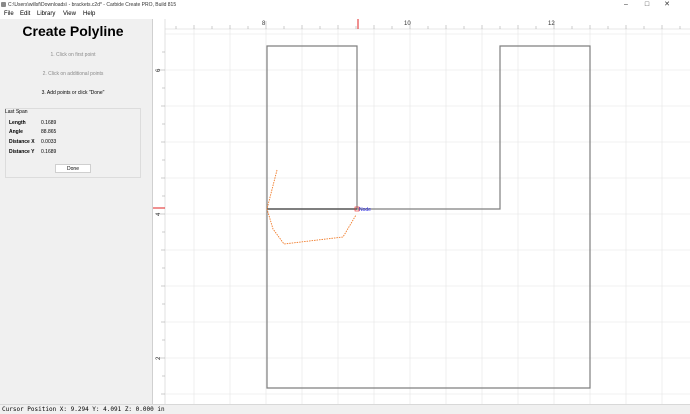 This screenshot has width=690, height=414. Describe the element at coordinates (365, 210) in the screenshot. I see `node-label: Node` at that location.